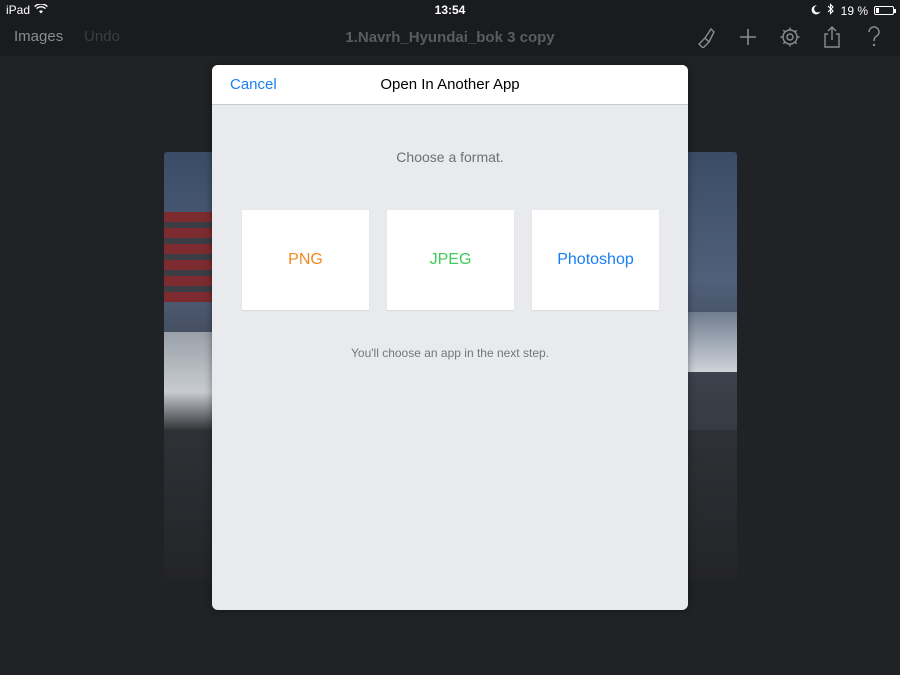 This screenshot has width=900, height=675. I want to click on modal-title: Open In Another App, so click(450, 84).